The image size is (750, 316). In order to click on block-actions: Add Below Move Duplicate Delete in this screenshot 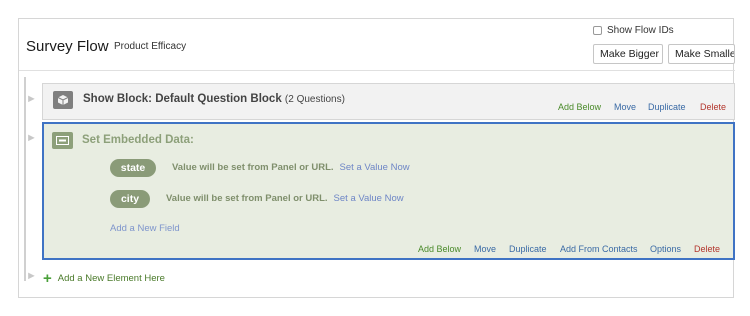, I will do `click(645, 108)`.